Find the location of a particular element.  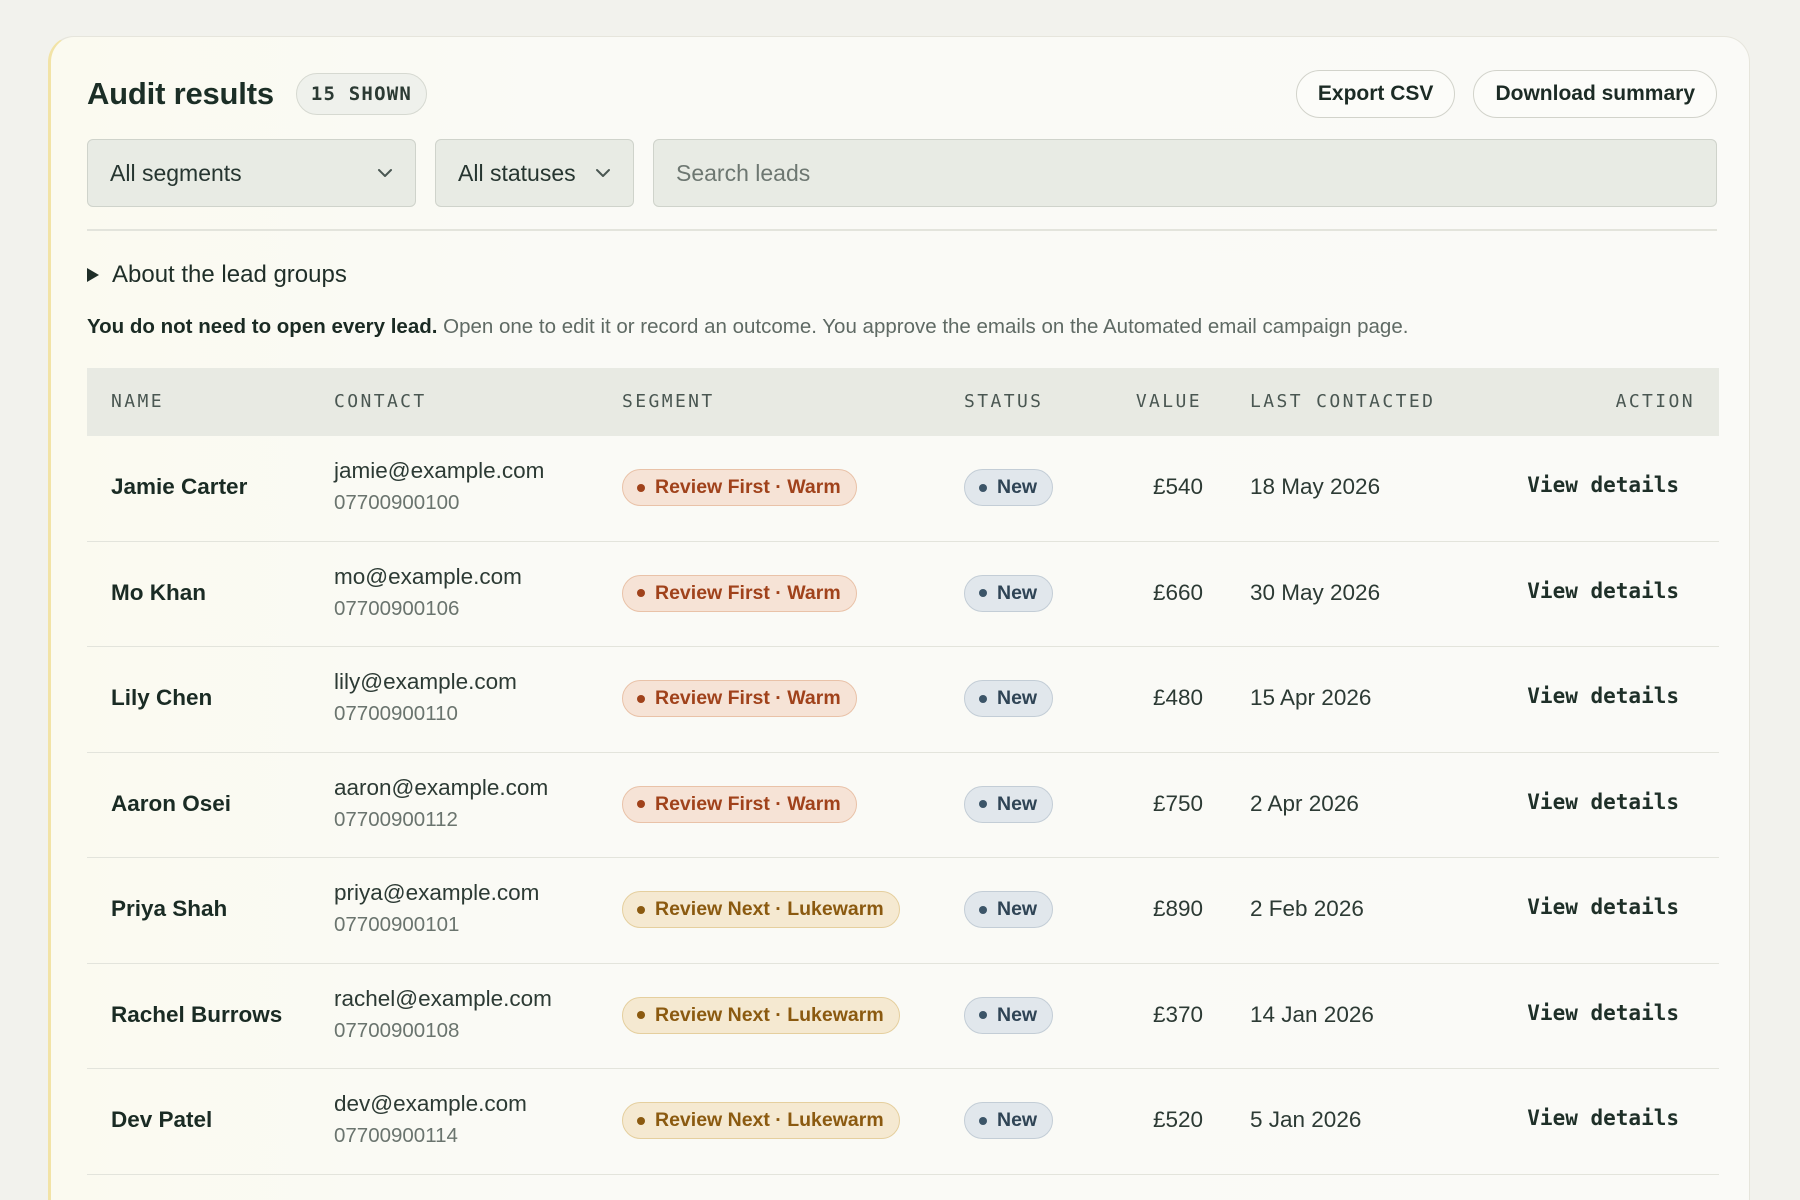

status-select-value: All statuses is located at coordinates (517, 172).